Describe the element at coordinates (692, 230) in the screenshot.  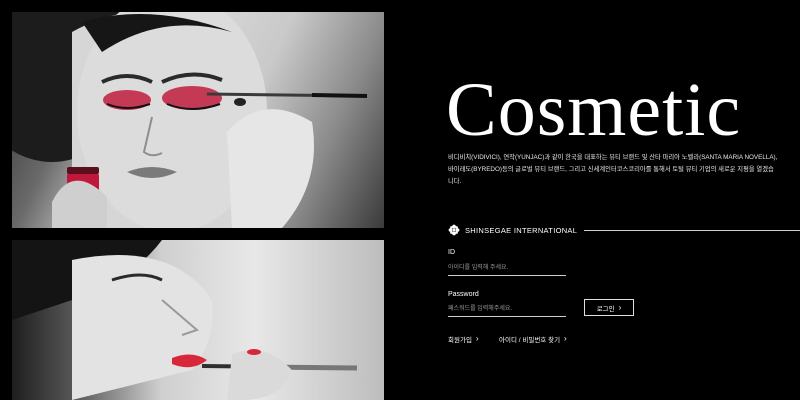
I see `brand-divider` at that location.